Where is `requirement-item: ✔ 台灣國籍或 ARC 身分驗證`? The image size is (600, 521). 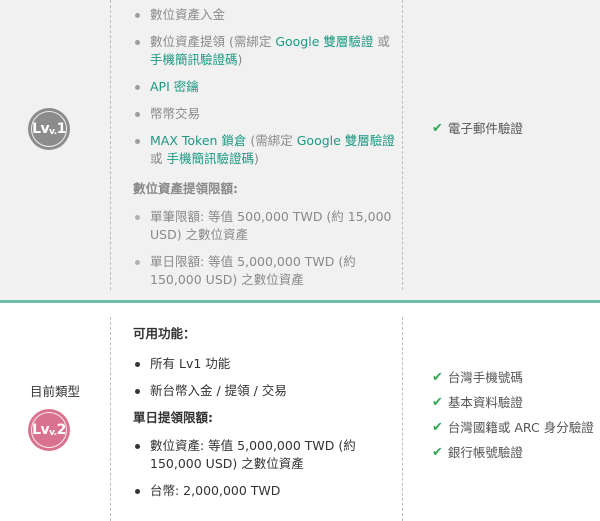
requirement-item: ✔ 台灣國籍或 ARC 身分驗證 is located at coordinates (513, 428).